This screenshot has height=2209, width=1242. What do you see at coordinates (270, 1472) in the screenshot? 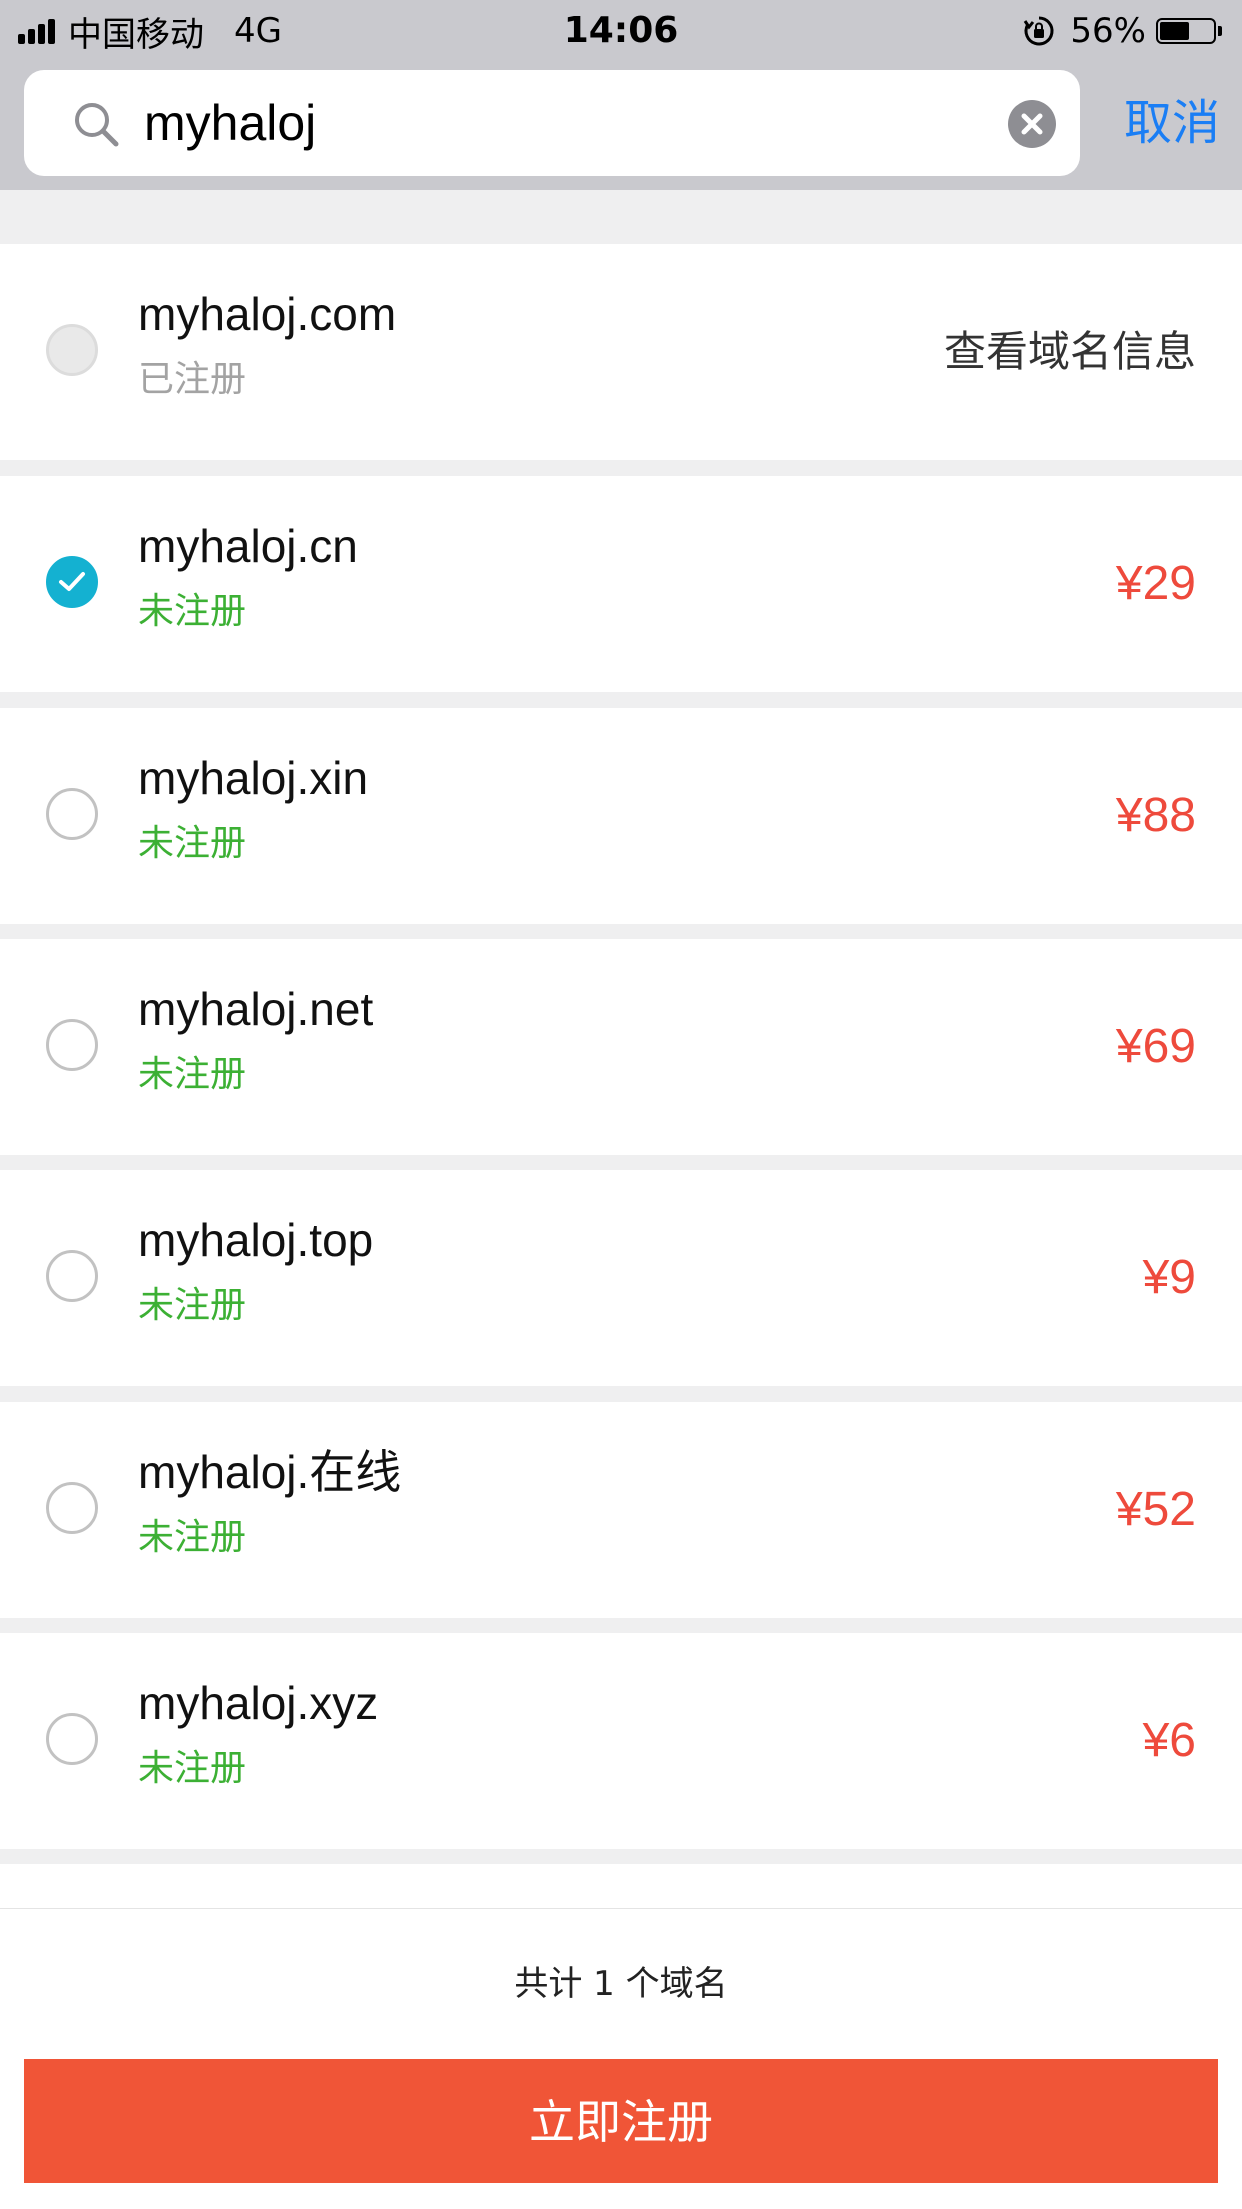
I see `domain-name: myhaloj.在线` at bounding box center [270, 1472].